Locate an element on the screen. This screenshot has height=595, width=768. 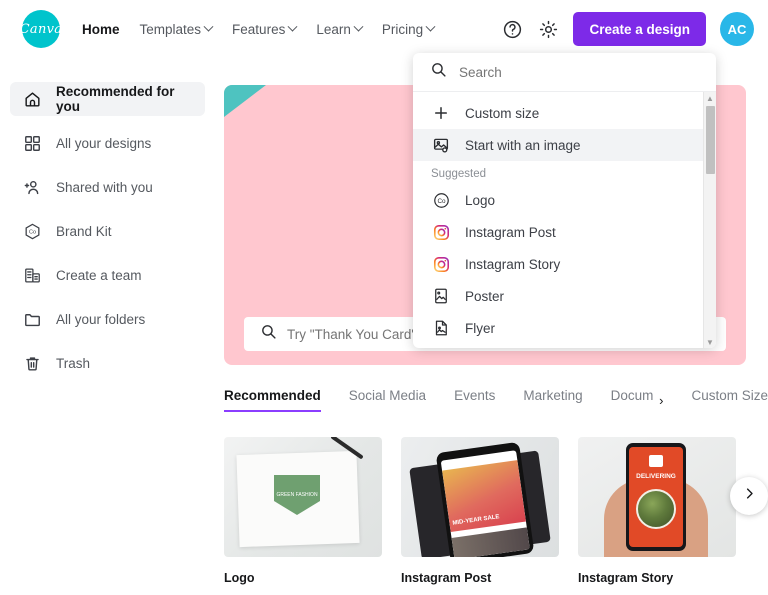
thumbnail-feed-strip is located at coordinates (490, 542).